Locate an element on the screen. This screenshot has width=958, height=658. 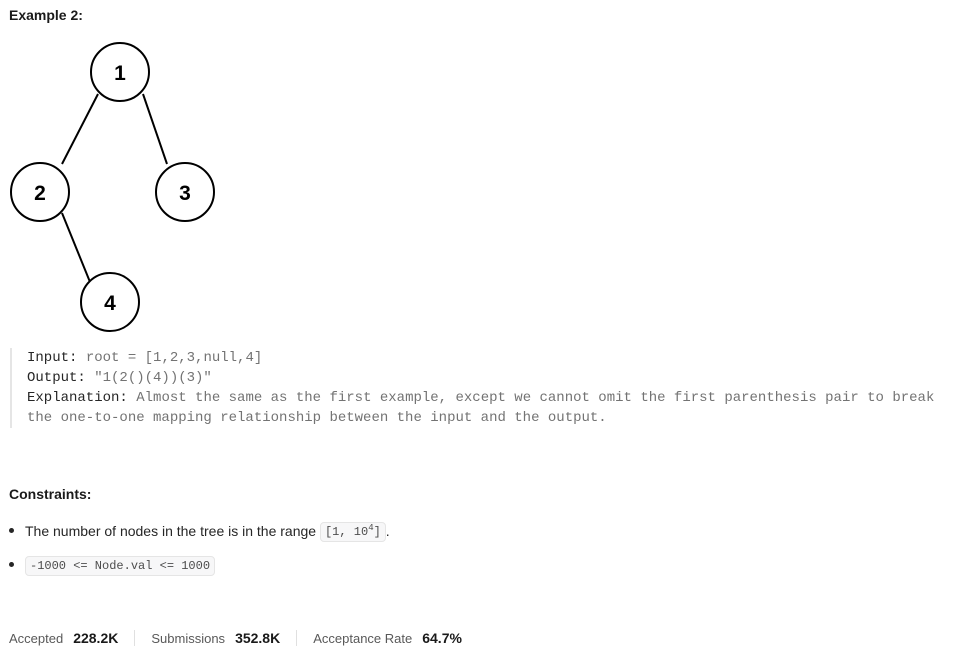
binary-tree-diagram: 1 2 3 4 is located at coordinates (120, 185).